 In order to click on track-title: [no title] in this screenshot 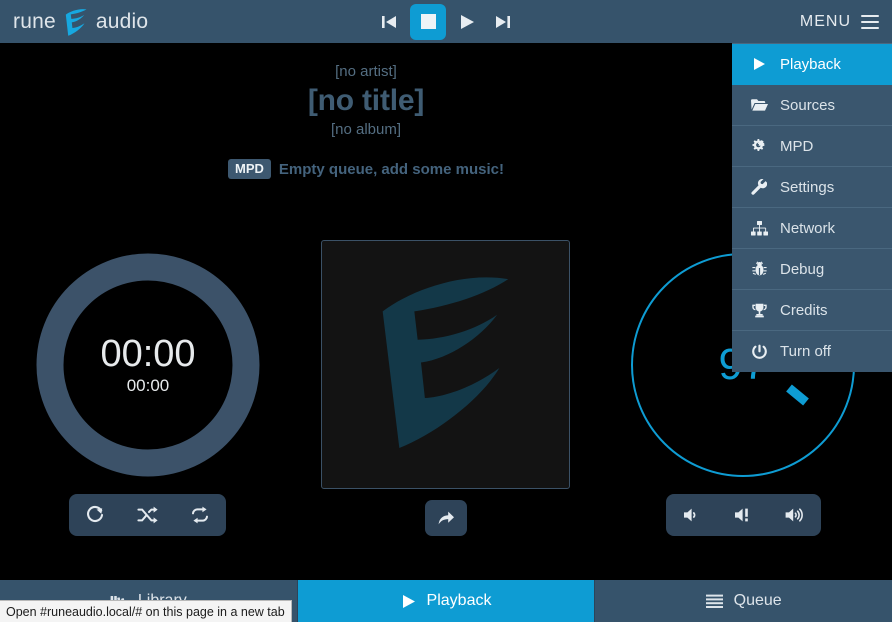, I will do `click(366, 100)`.